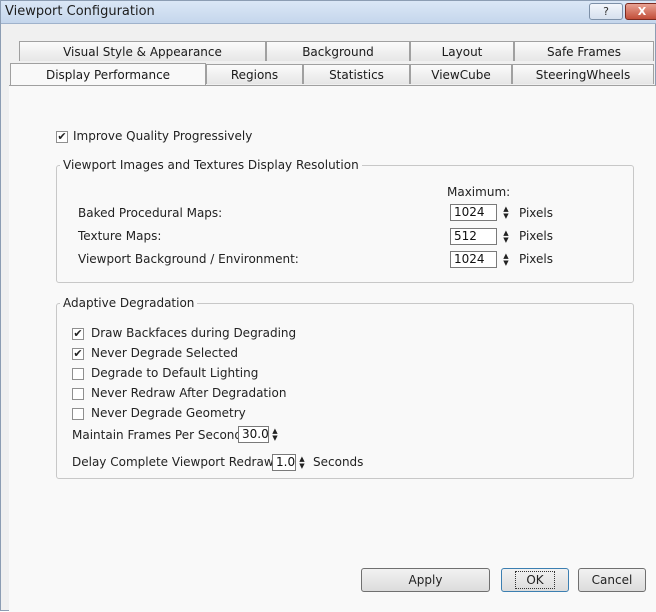 Image resolution: width=656 pixels, height=612 pixels. Describe the element at coordinates (163, 136) in the screenshot. I see `improve-quality-label: Improve Quality Progressively` at that location.